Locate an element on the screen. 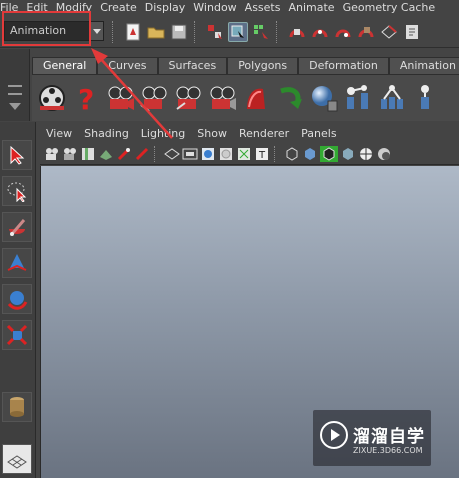  menu-display: Display is located at coordinates (165, 8).